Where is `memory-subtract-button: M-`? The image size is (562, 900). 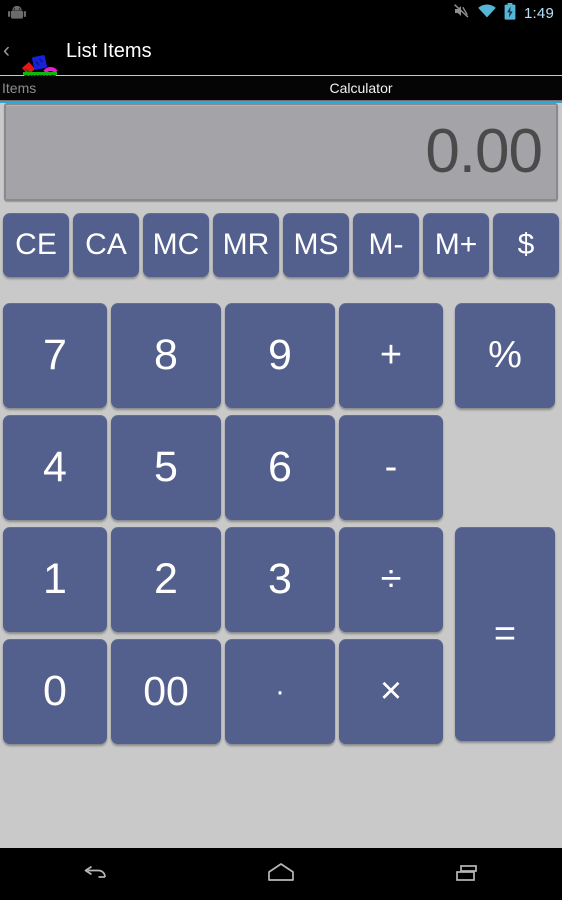
memory-subtract-button: M- is located at coordinates (386, 245).